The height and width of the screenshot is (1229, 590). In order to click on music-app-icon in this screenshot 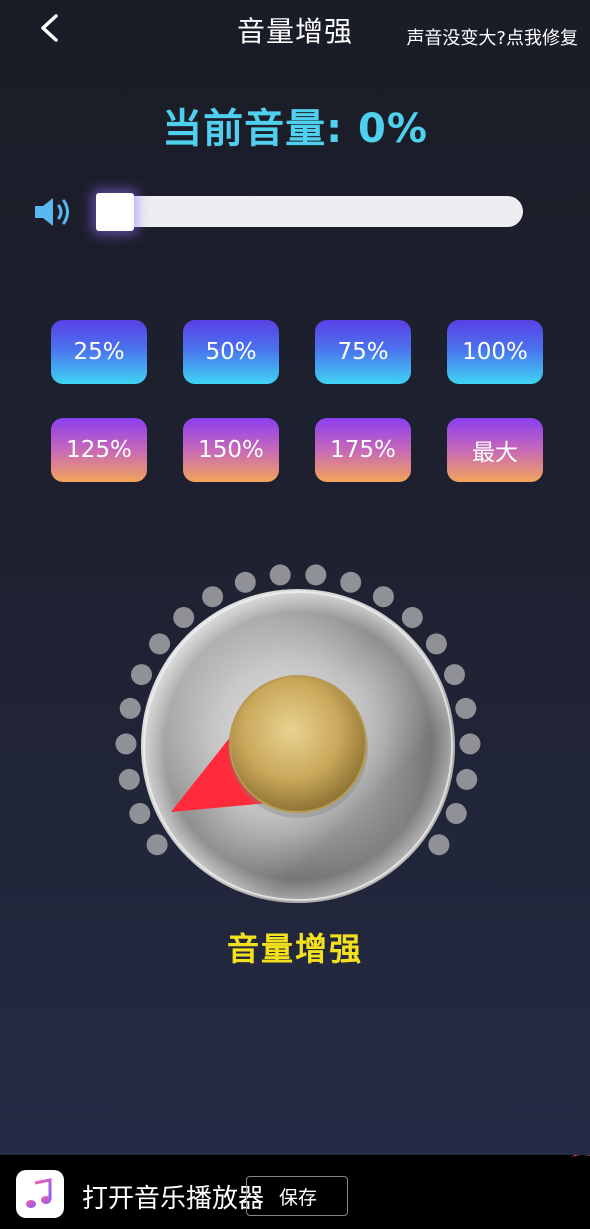, I will do `click(40, 1194)`.